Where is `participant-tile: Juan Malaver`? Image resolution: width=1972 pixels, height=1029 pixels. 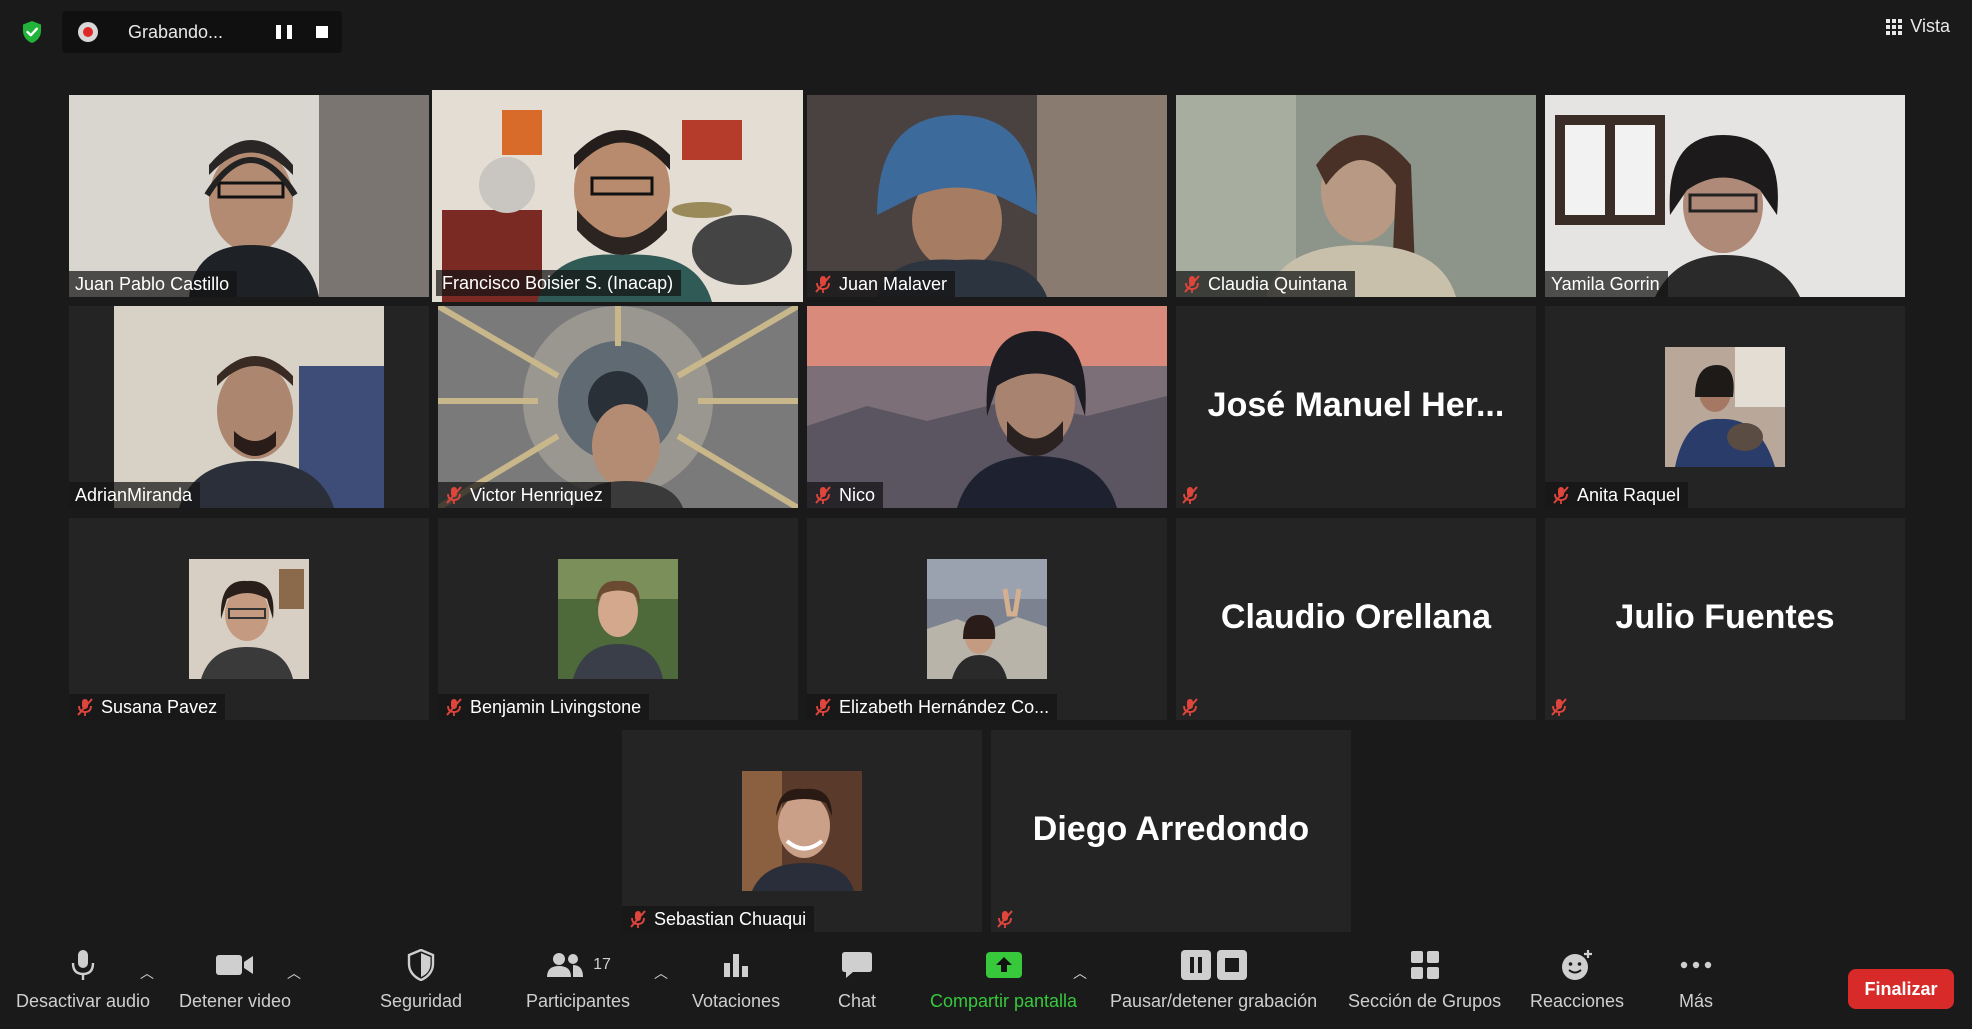 participant-tile: Juan Malaver is located at coordinates (987, 196).